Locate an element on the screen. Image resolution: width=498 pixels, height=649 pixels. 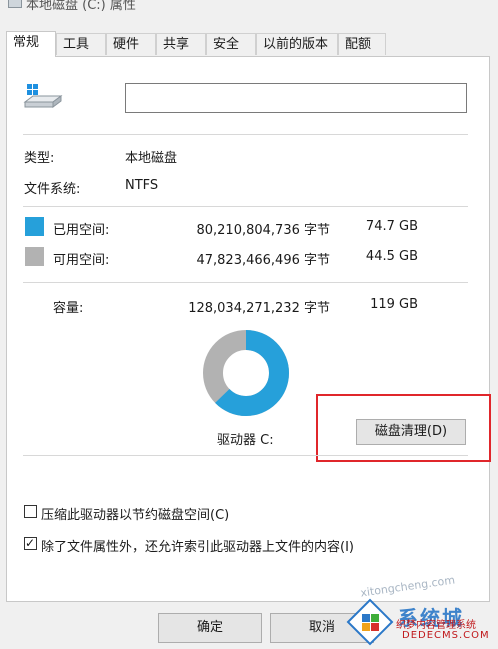
tab-security: 安全 is located at coordinates (231, 44).